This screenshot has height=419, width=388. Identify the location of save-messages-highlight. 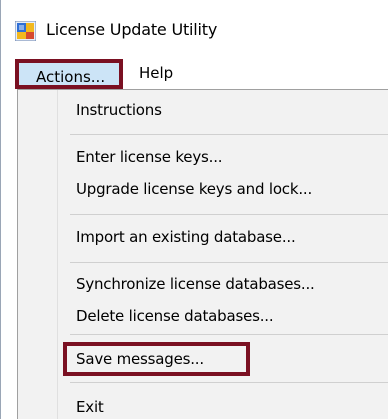
(156, 359).